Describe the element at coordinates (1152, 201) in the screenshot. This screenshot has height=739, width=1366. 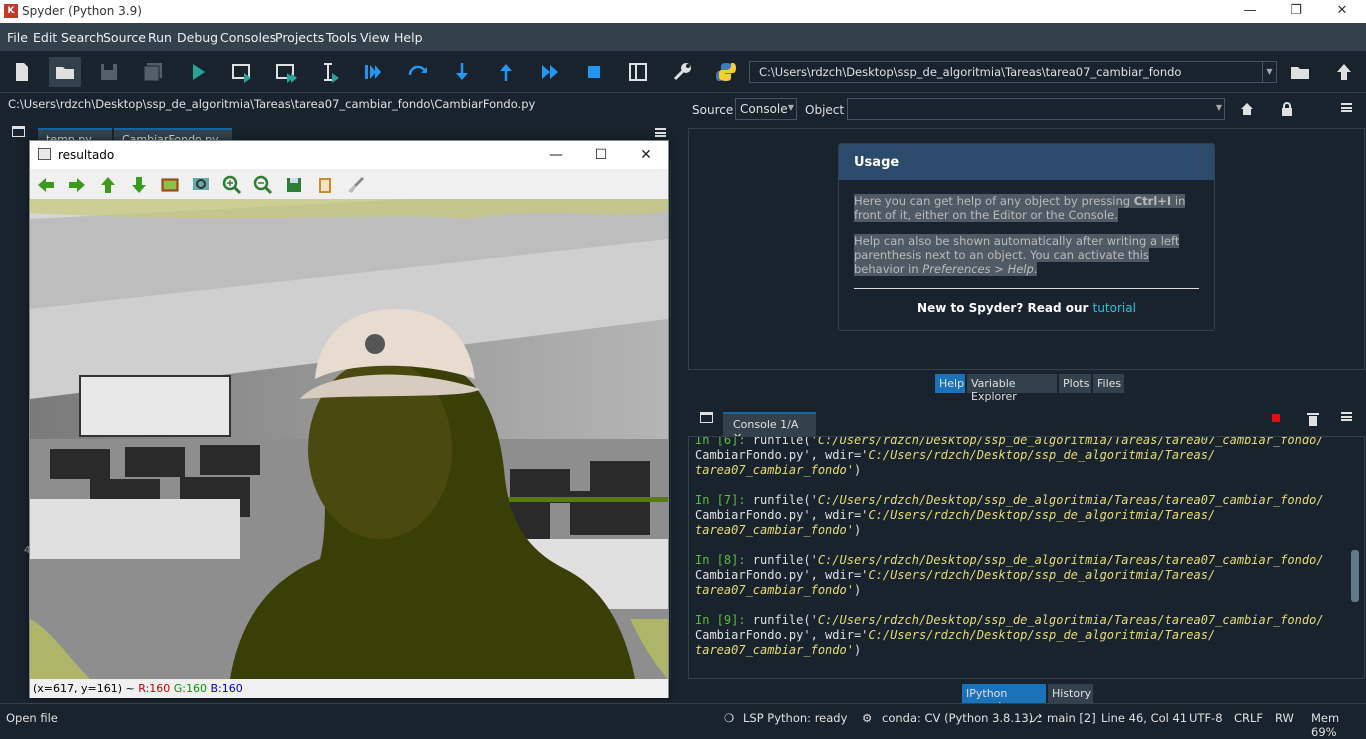
I see `usage-shortcut: Ctrl+I` at that location.